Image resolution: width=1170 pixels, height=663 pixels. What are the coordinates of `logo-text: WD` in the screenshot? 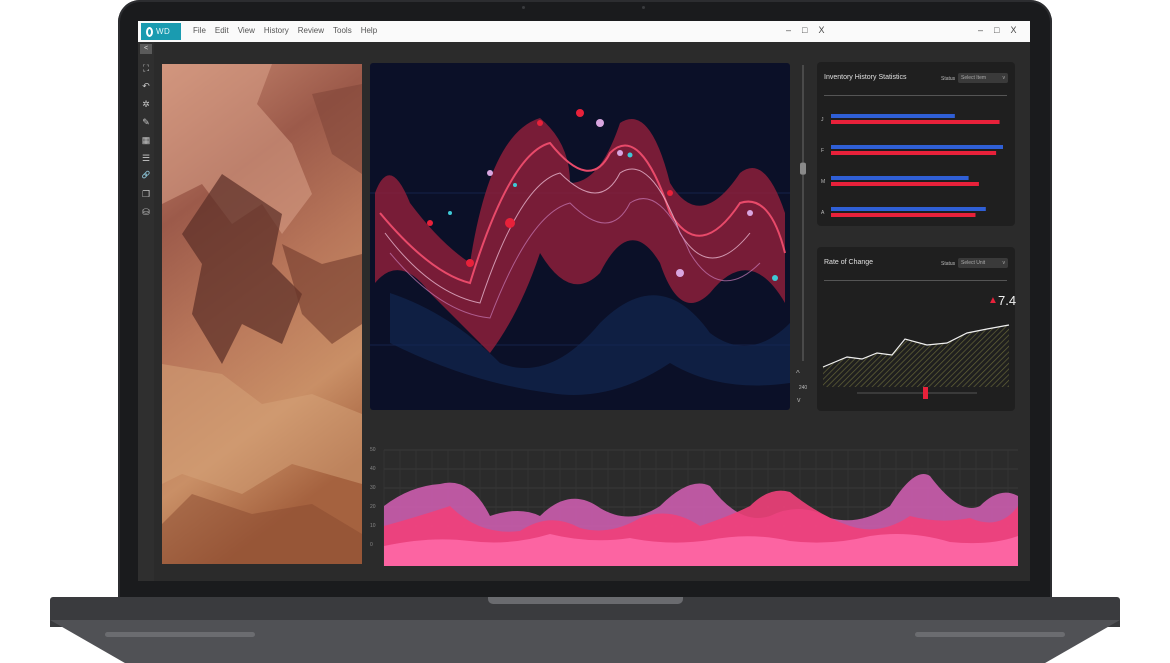 It's located at (163, 31).